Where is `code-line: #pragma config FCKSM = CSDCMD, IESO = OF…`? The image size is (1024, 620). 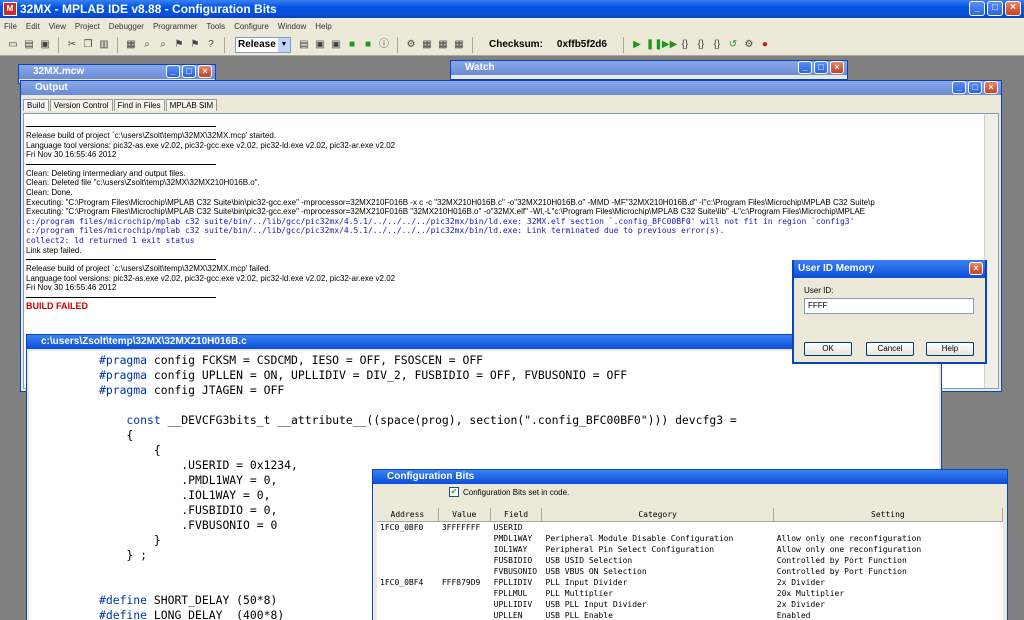 code-line: #pragma config FCKSM = CSDCMD, IESO = OF… is located at coordinates (291, 360).